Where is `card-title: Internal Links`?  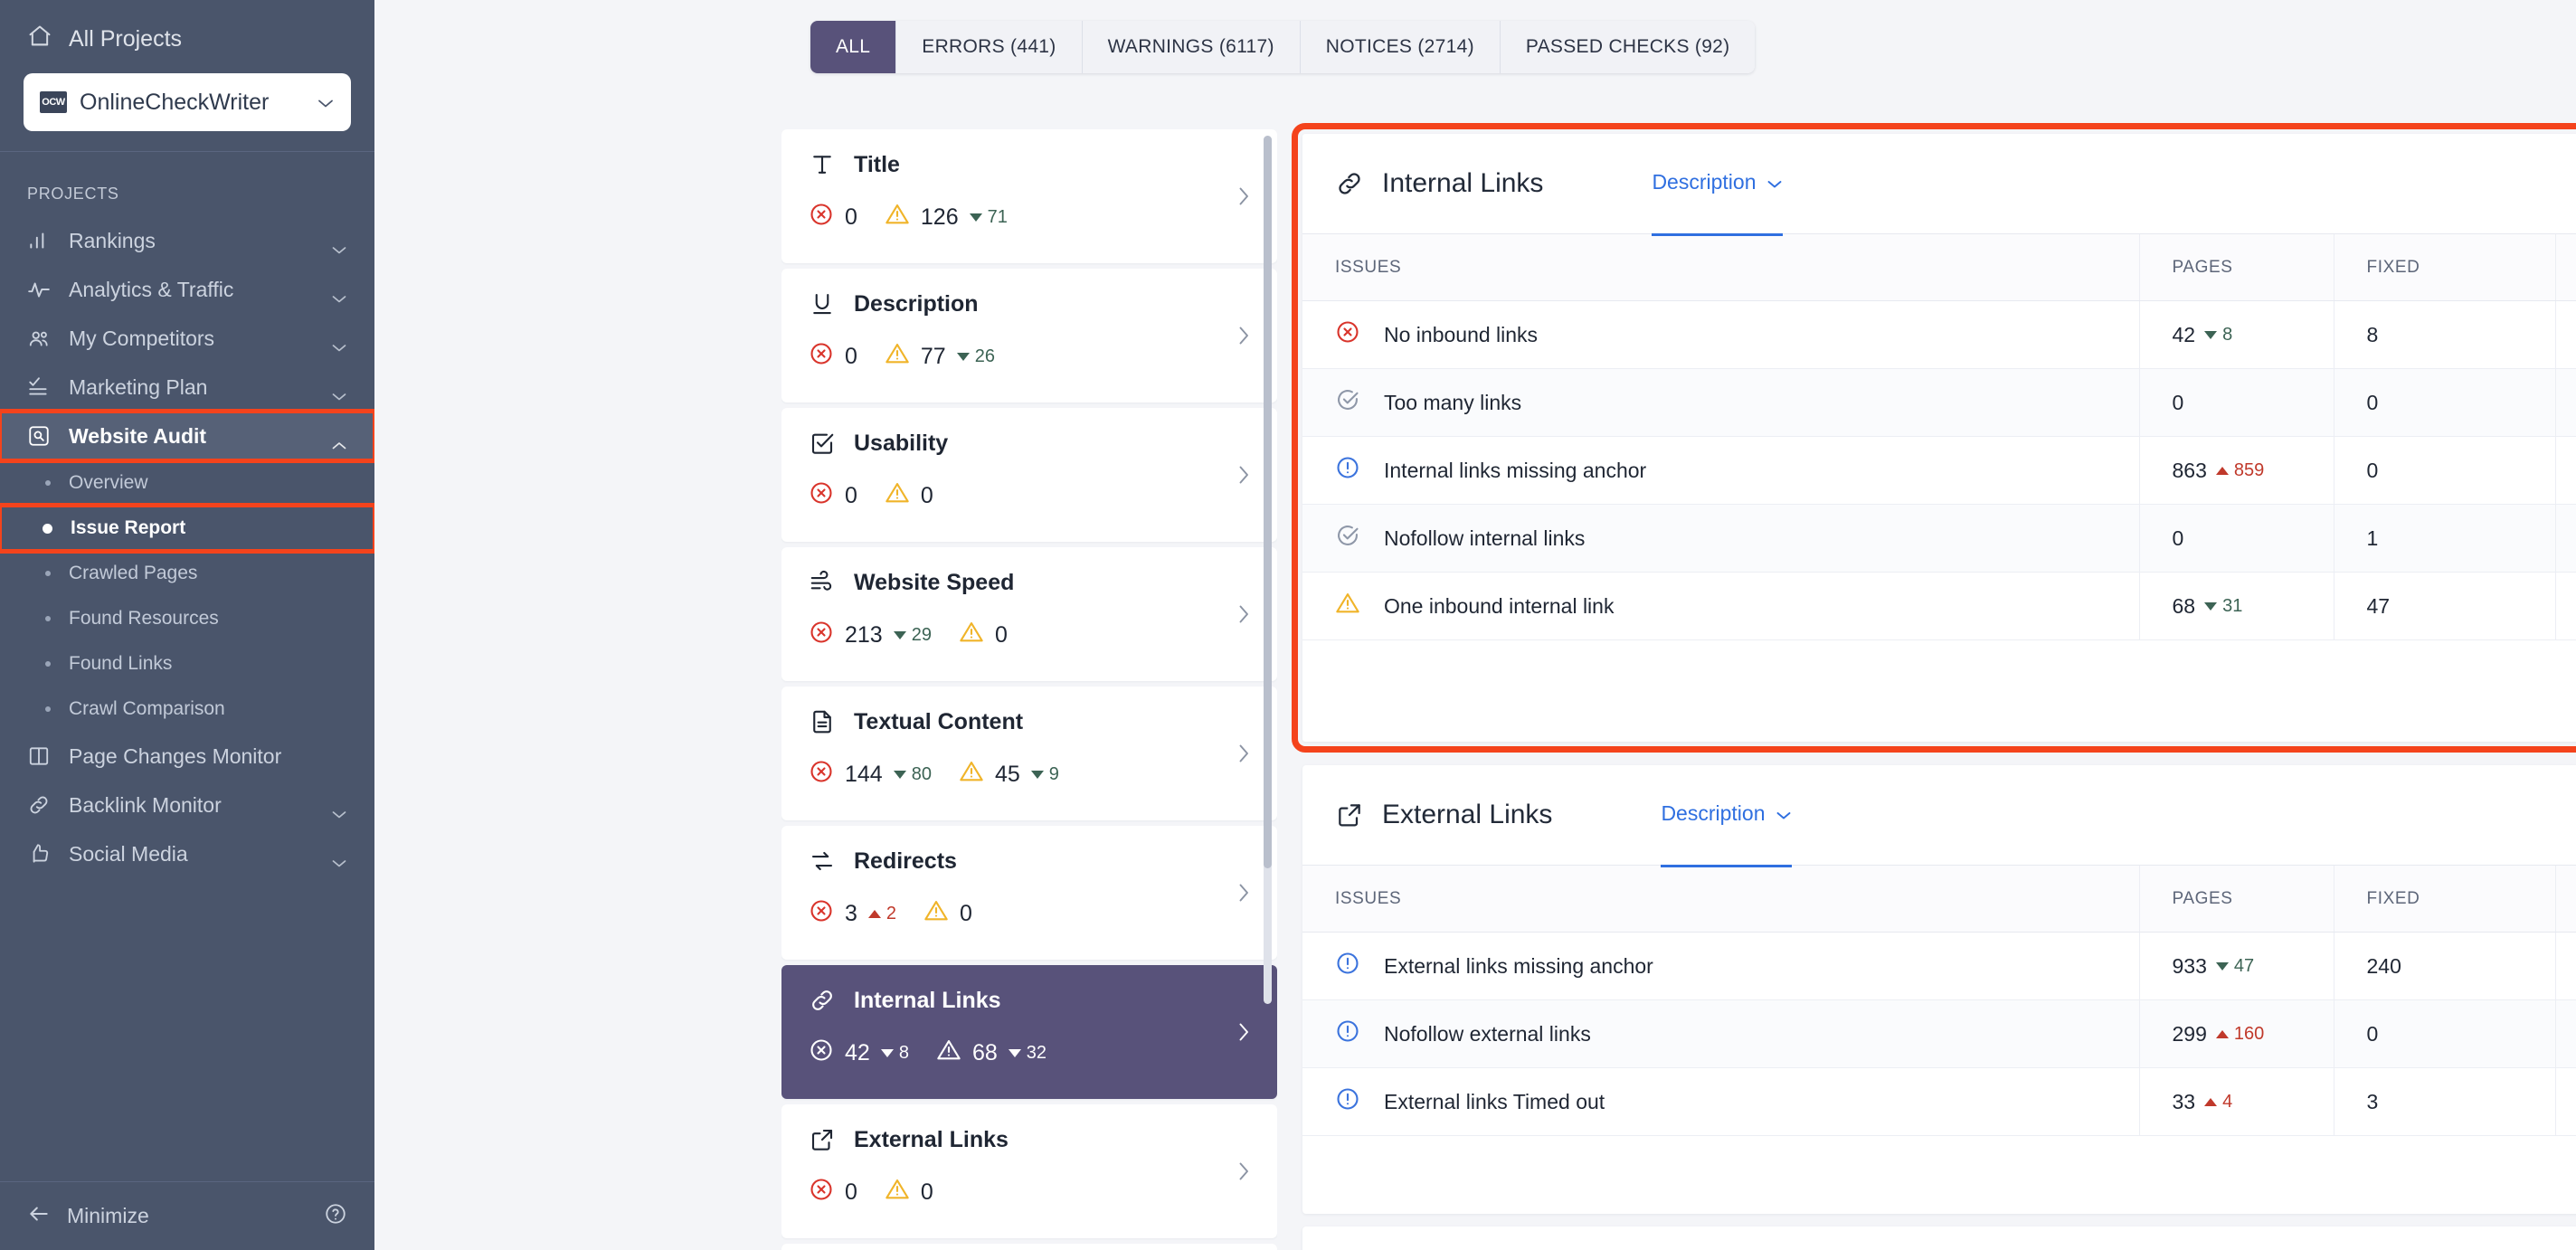
card-title: Internal Links is located at coordinates (928, 1000).